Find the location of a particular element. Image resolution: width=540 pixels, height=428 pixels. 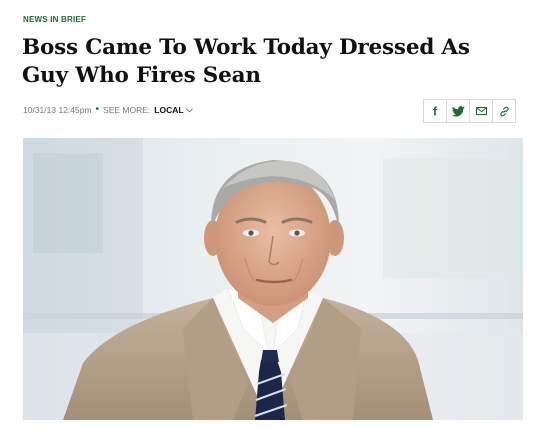

svg-text: f is located at coordinates (435, 111).